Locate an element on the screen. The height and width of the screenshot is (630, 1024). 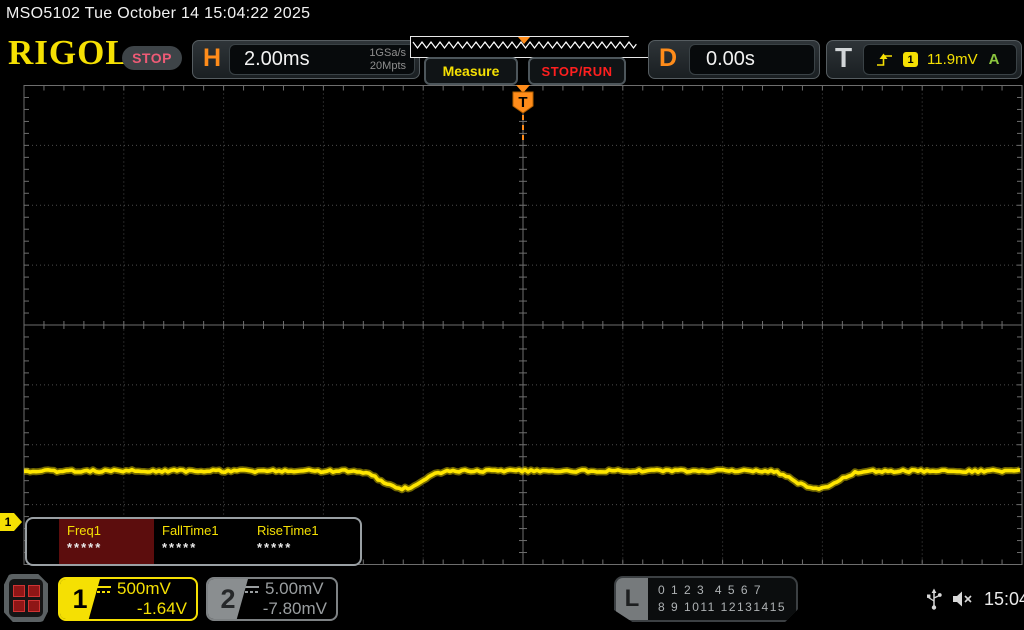
trigger-inset: 1 11.9mV A is located at coordinates (940, 59).